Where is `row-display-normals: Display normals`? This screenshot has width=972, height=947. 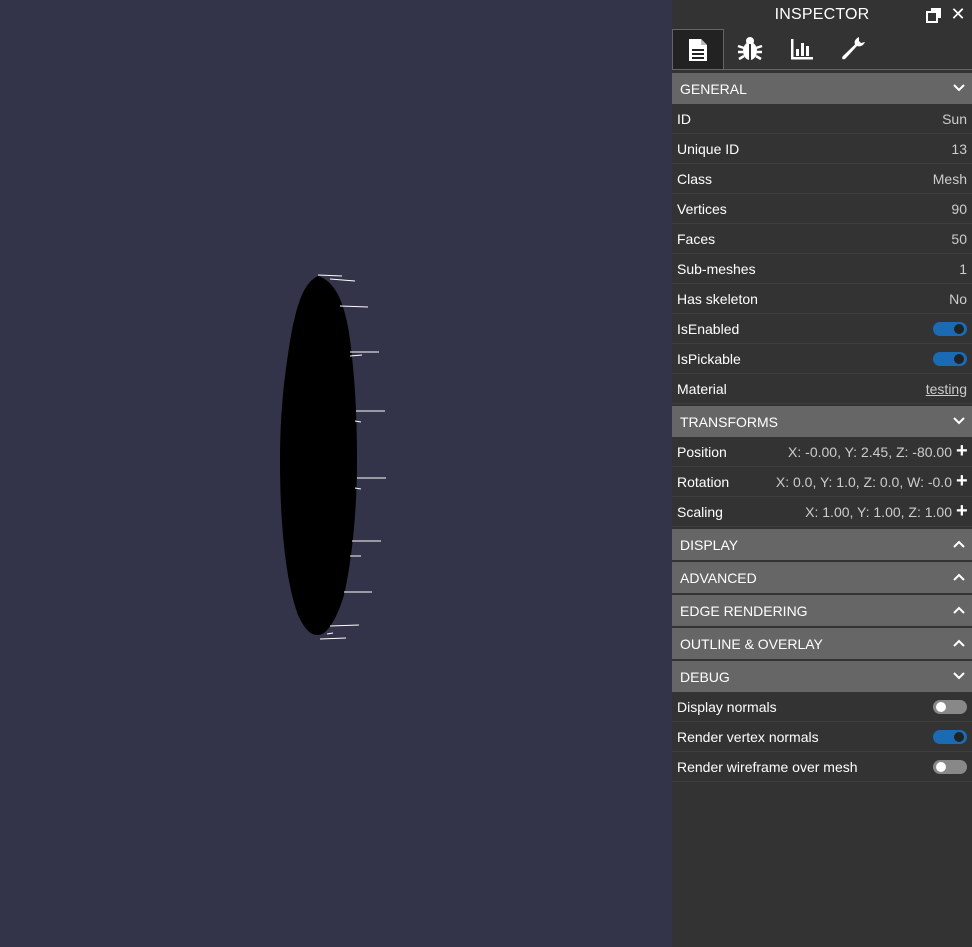
row-display-normals: Display normals is located at coordinates (822, 707).